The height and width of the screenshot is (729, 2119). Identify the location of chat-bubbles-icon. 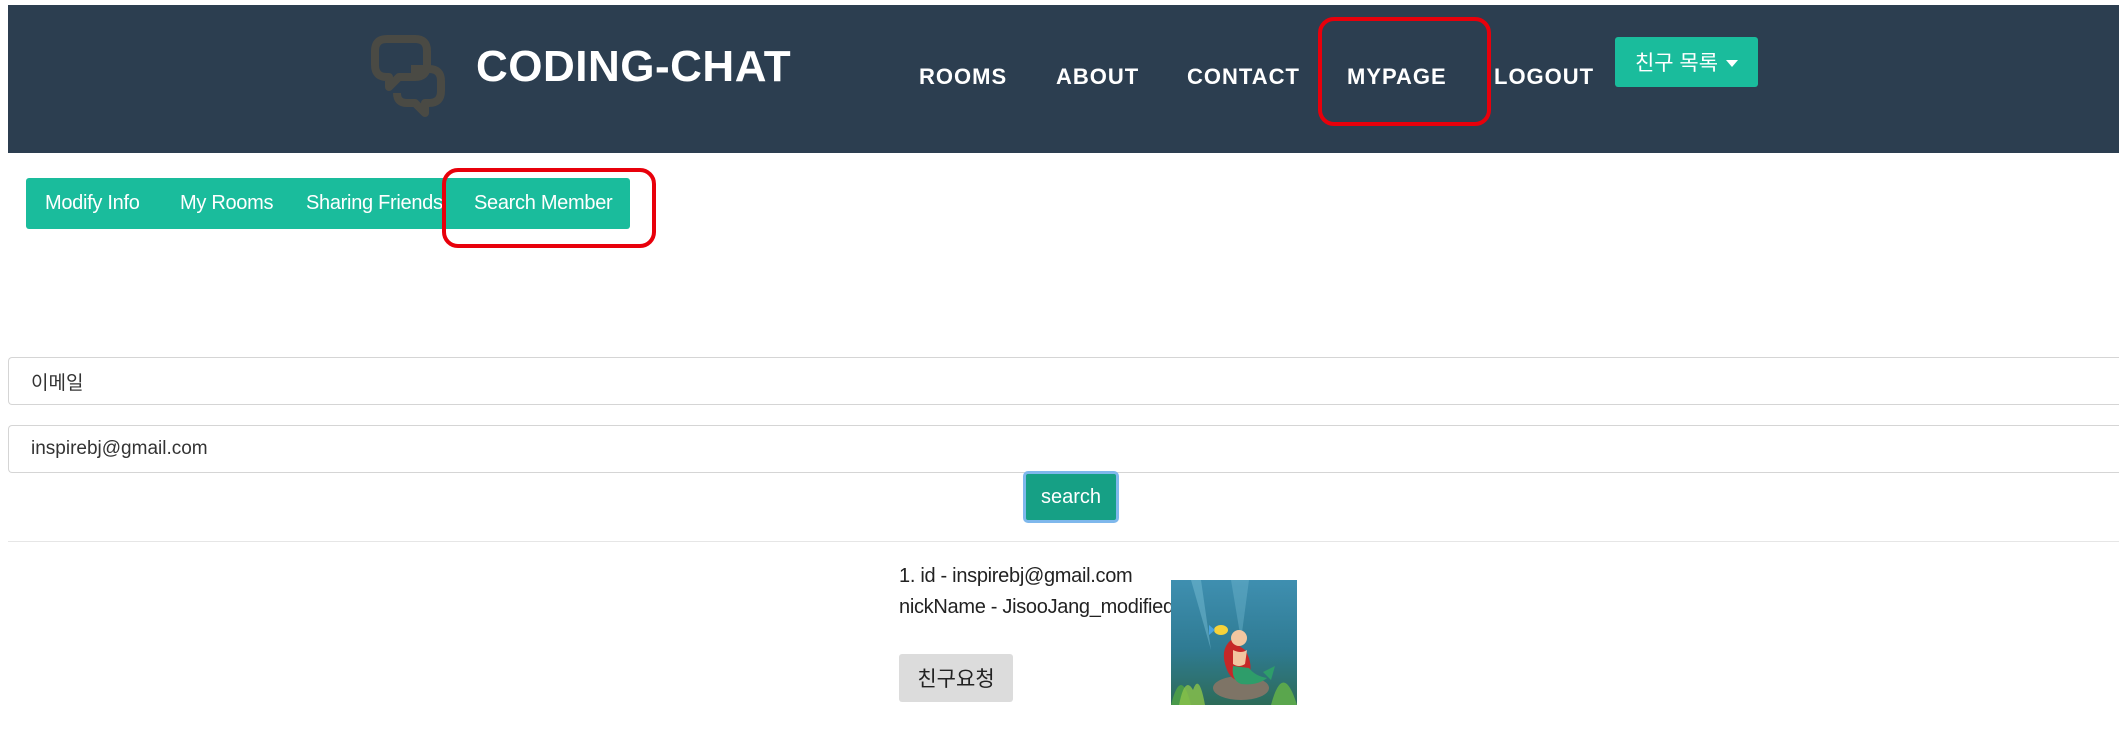
(408, 76).